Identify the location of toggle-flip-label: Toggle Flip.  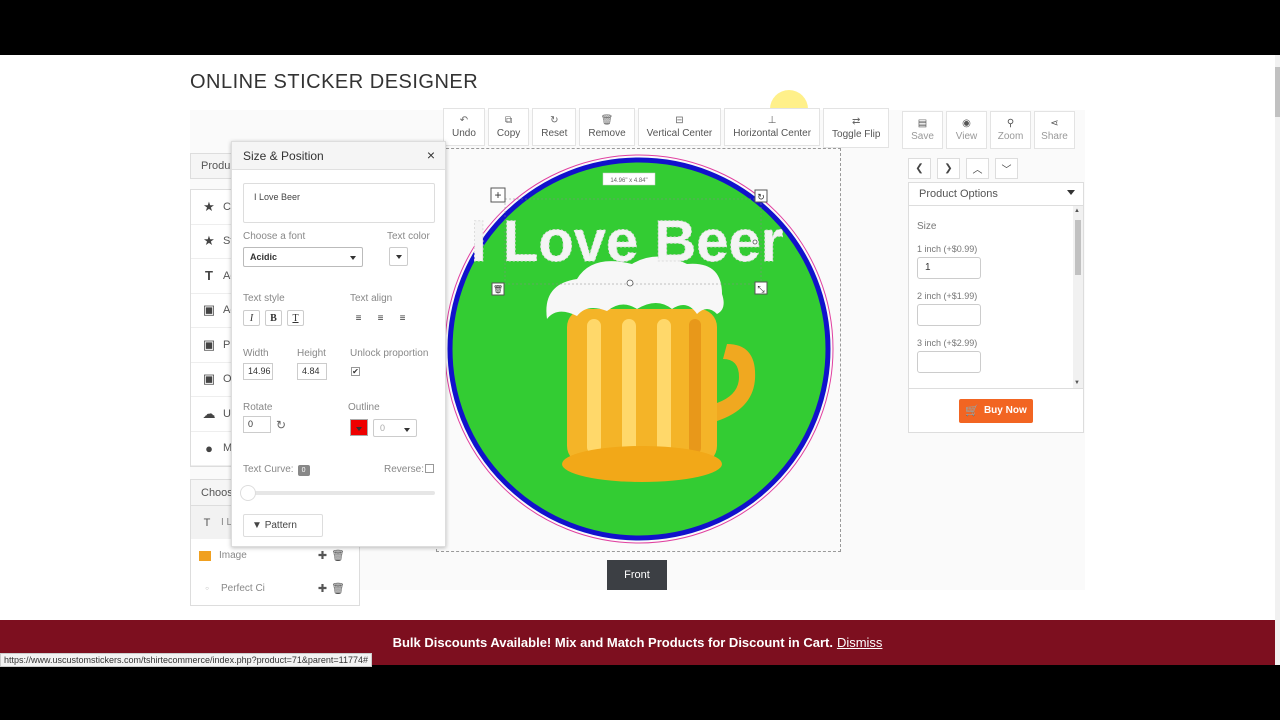
(856, 134).